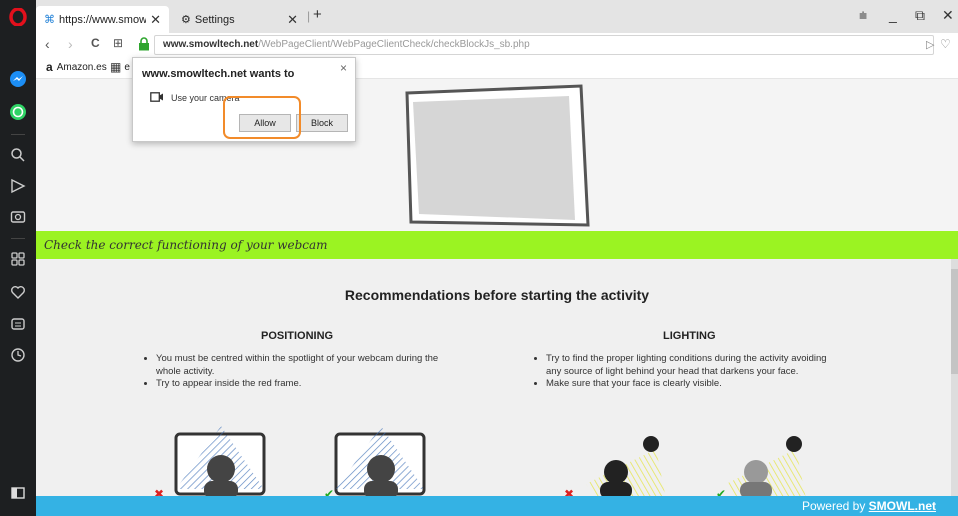  What do you see at coordinates (893, 15) in the screenshot?
I see `minimize-button: _` at bounding box center [893, 15].